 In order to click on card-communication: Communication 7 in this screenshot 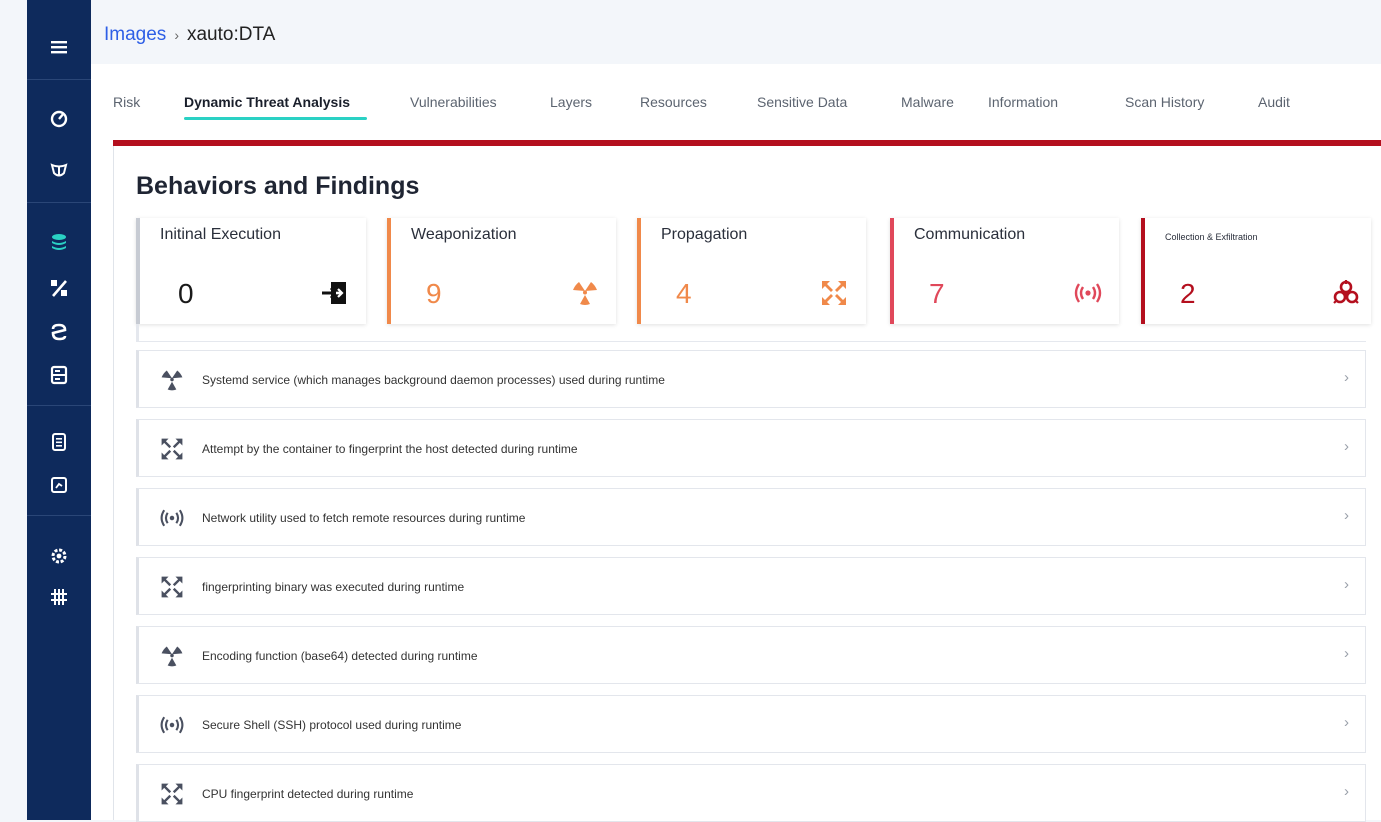, I will do `click(1004, 271)`.